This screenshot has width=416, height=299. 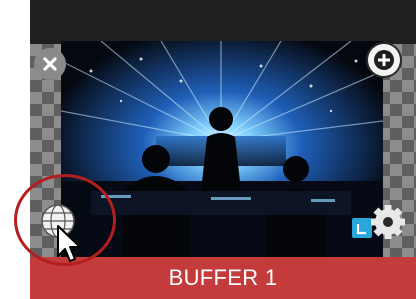 I want to click on live-indicator-icon, so click(x=362, y=228).